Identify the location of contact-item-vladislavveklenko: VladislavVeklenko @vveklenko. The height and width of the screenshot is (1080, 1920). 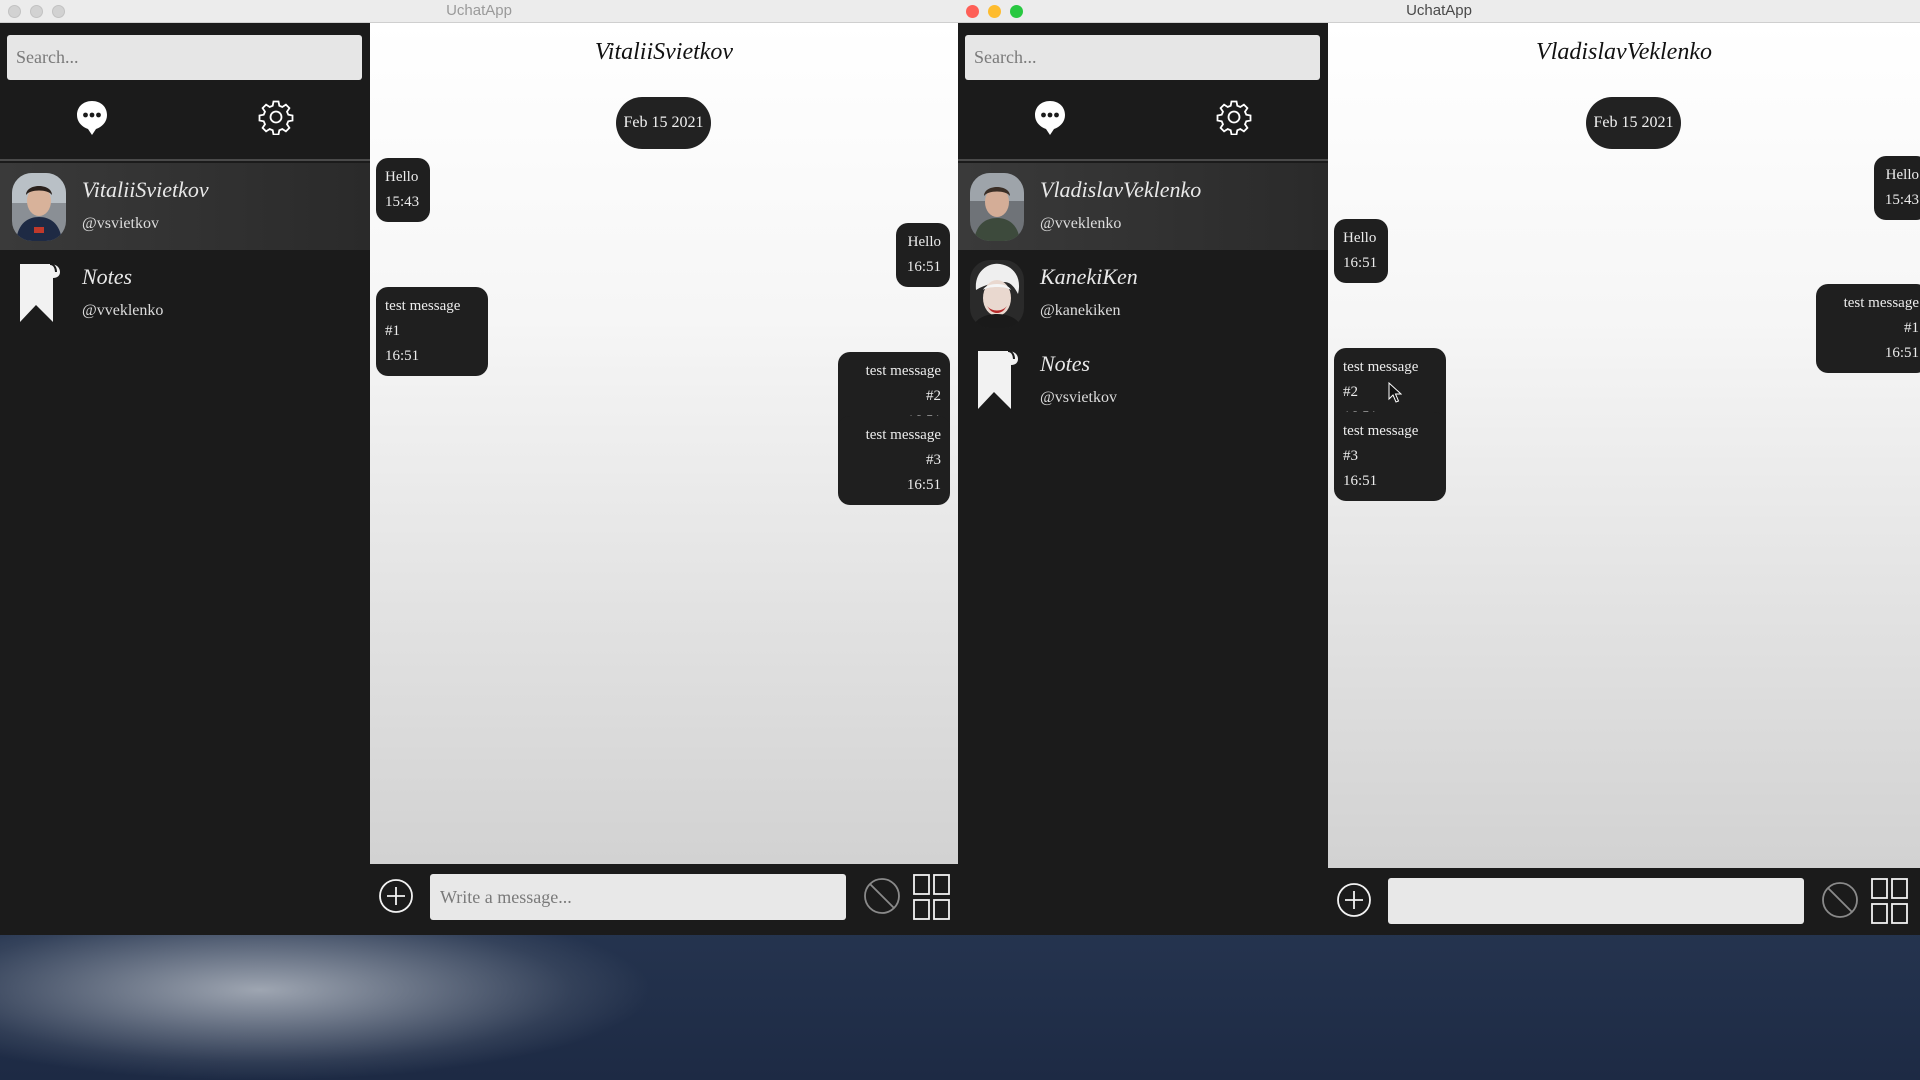
(1143, 206).